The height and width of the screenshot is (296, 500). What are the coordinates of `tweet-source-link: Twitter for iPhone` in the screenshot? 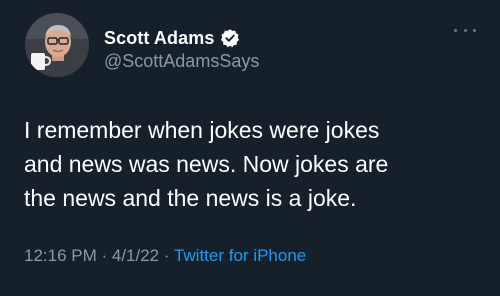 It's located at (240, 255).